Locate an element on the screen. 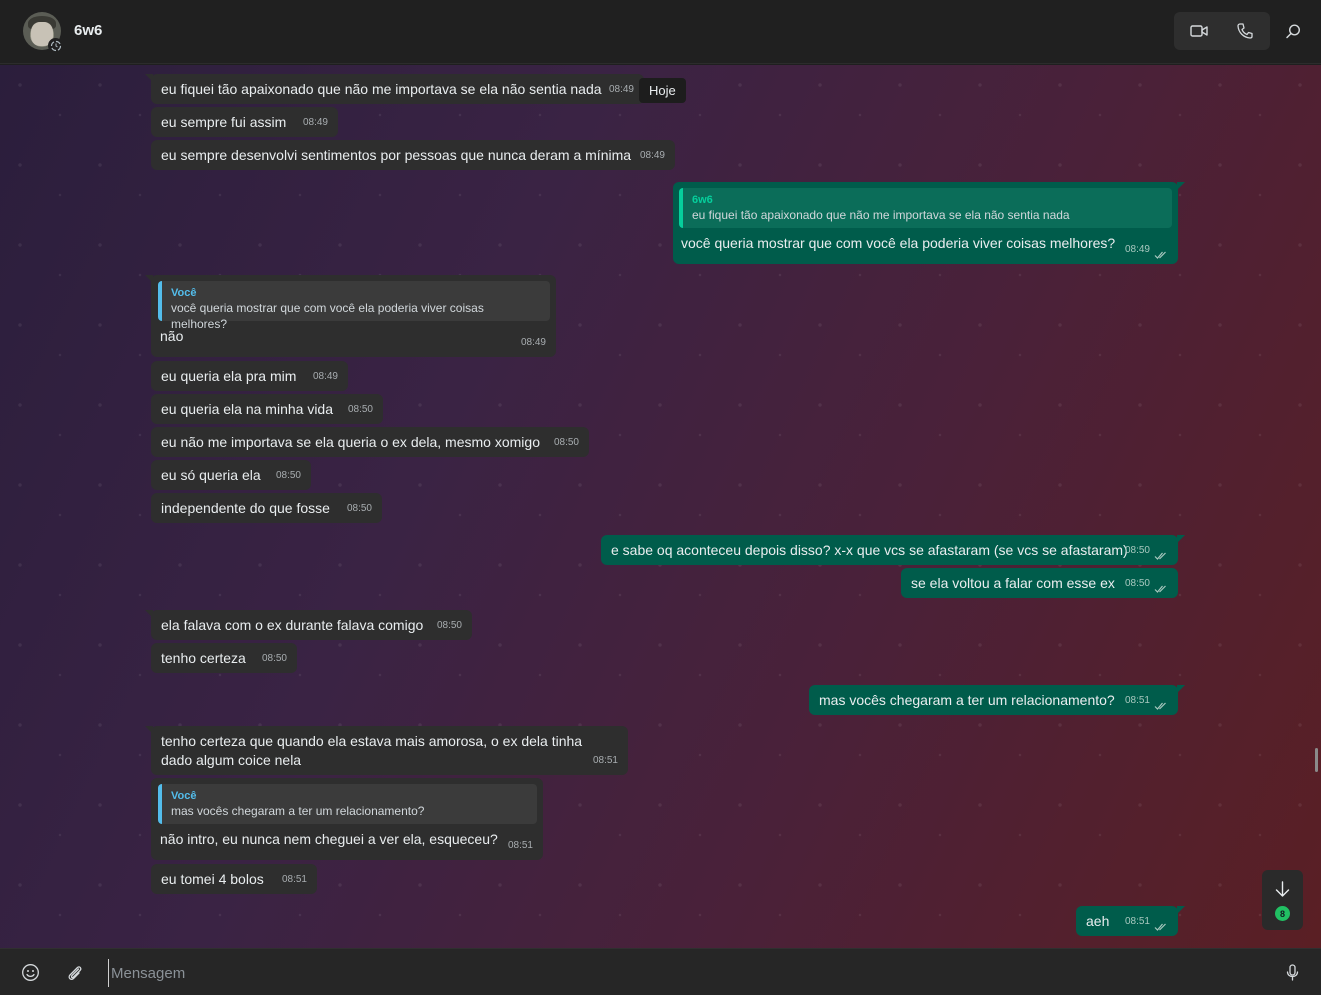 This screenshot has width=1321, height=995. message-text: aeh is located at coordinates (1098, 921).